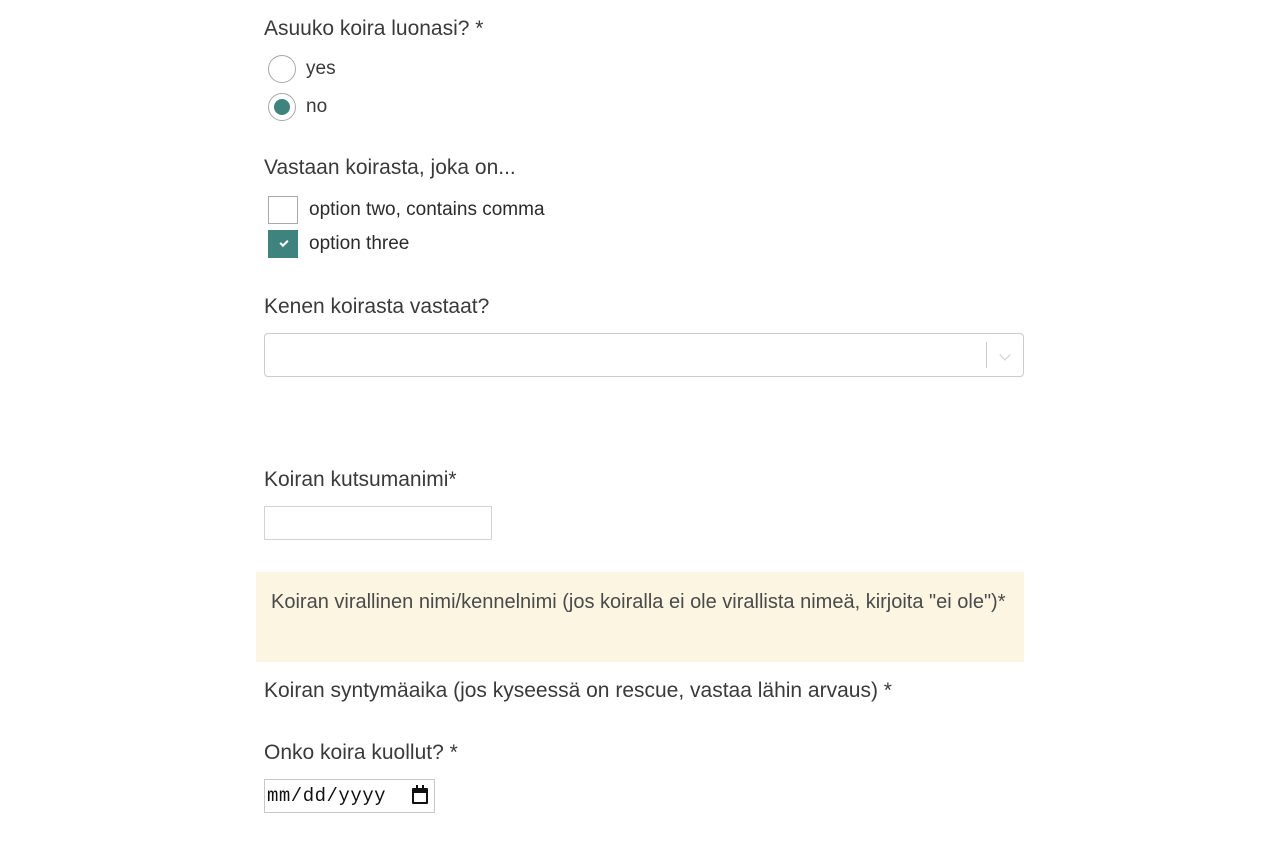  What do you see at coordinates (282, 107) in the screenshot?
I see `radio-no` at bounding box center [282, 107].